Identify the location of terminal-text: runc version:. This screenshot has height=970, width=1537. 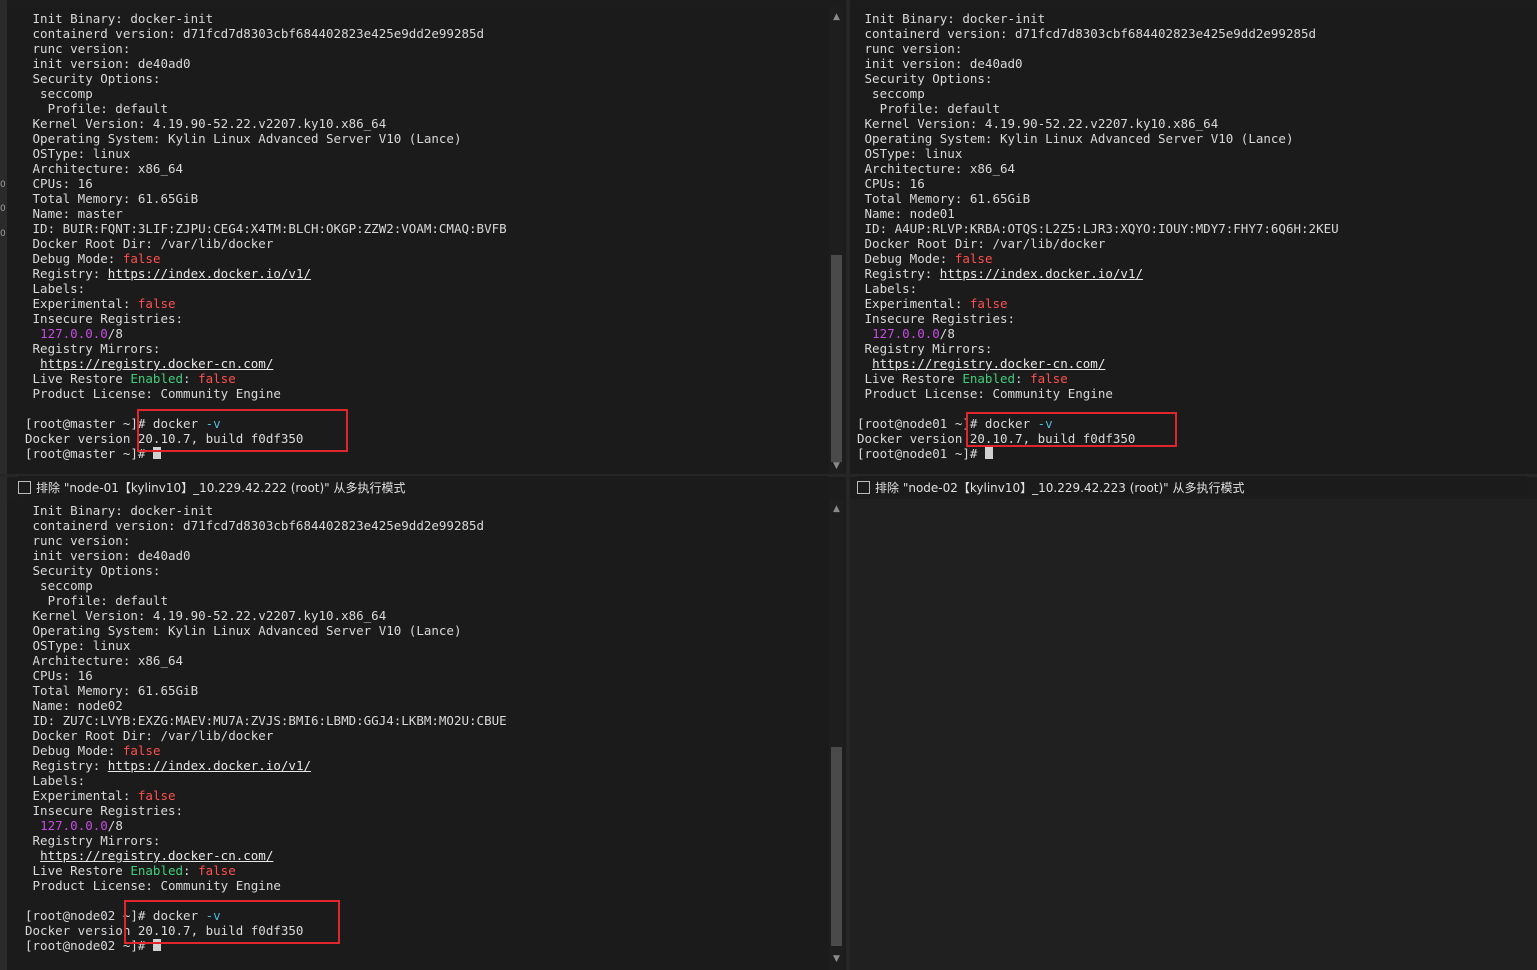
(78, 48).